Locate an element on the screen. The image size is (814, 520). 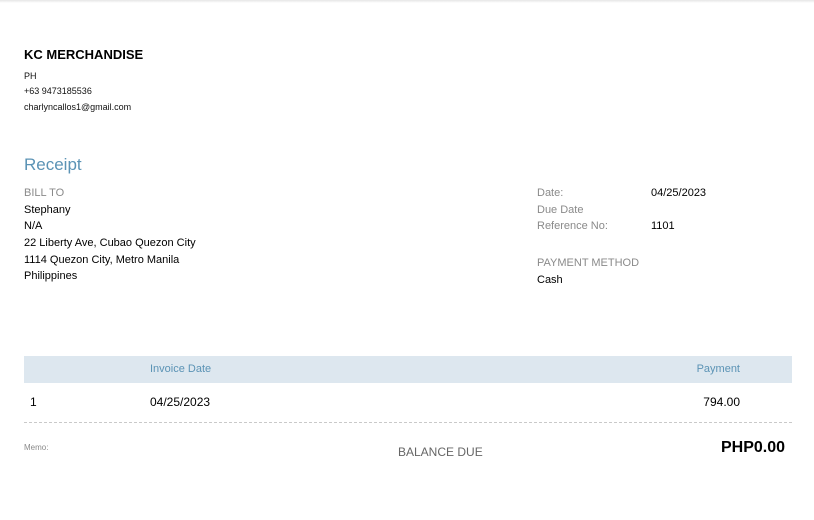
company-name: KC MERCHANDISE is located at coordinates (84, 54).